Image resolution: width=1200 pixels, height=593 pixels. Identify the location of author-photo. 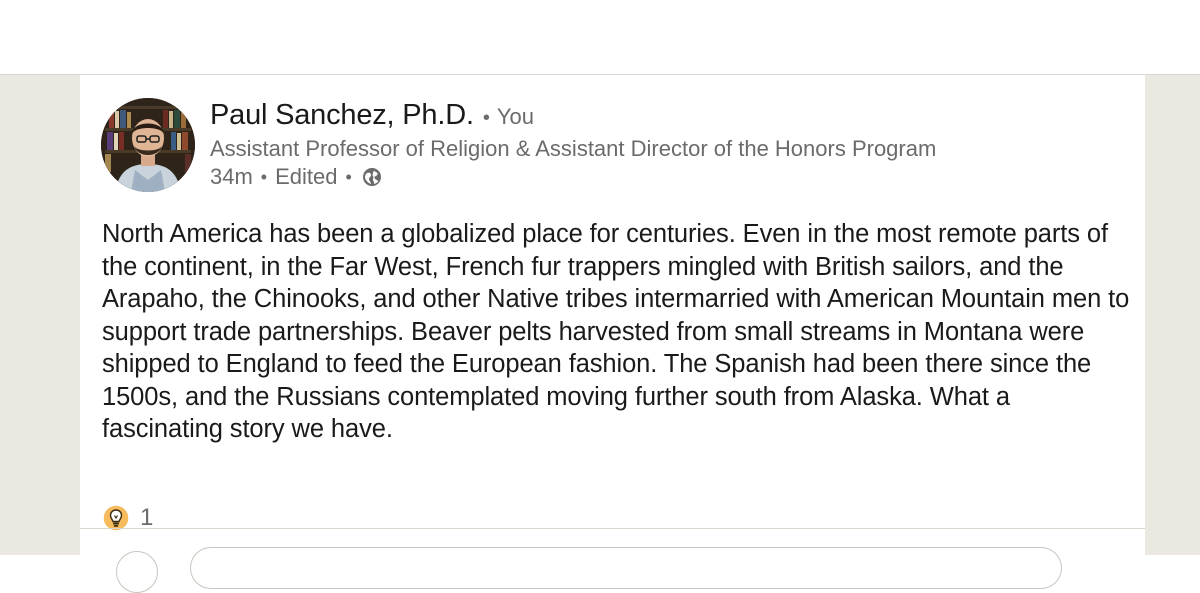
(148, 145).